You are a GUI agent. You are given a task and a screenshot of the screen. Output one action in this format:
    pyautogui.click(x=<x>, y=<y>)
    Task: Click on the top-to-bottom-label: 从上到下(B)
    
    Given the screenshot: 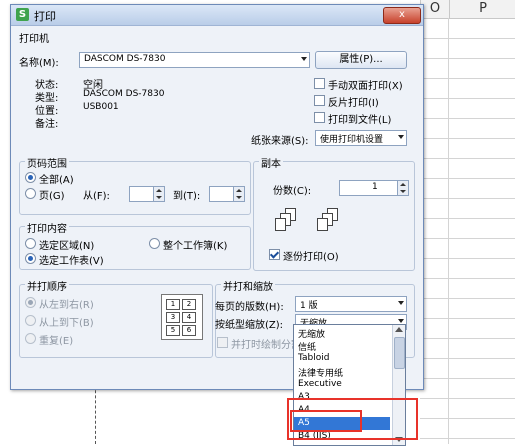 What is the action you would take?
    pyautogui.click(x=66, y=323)
    